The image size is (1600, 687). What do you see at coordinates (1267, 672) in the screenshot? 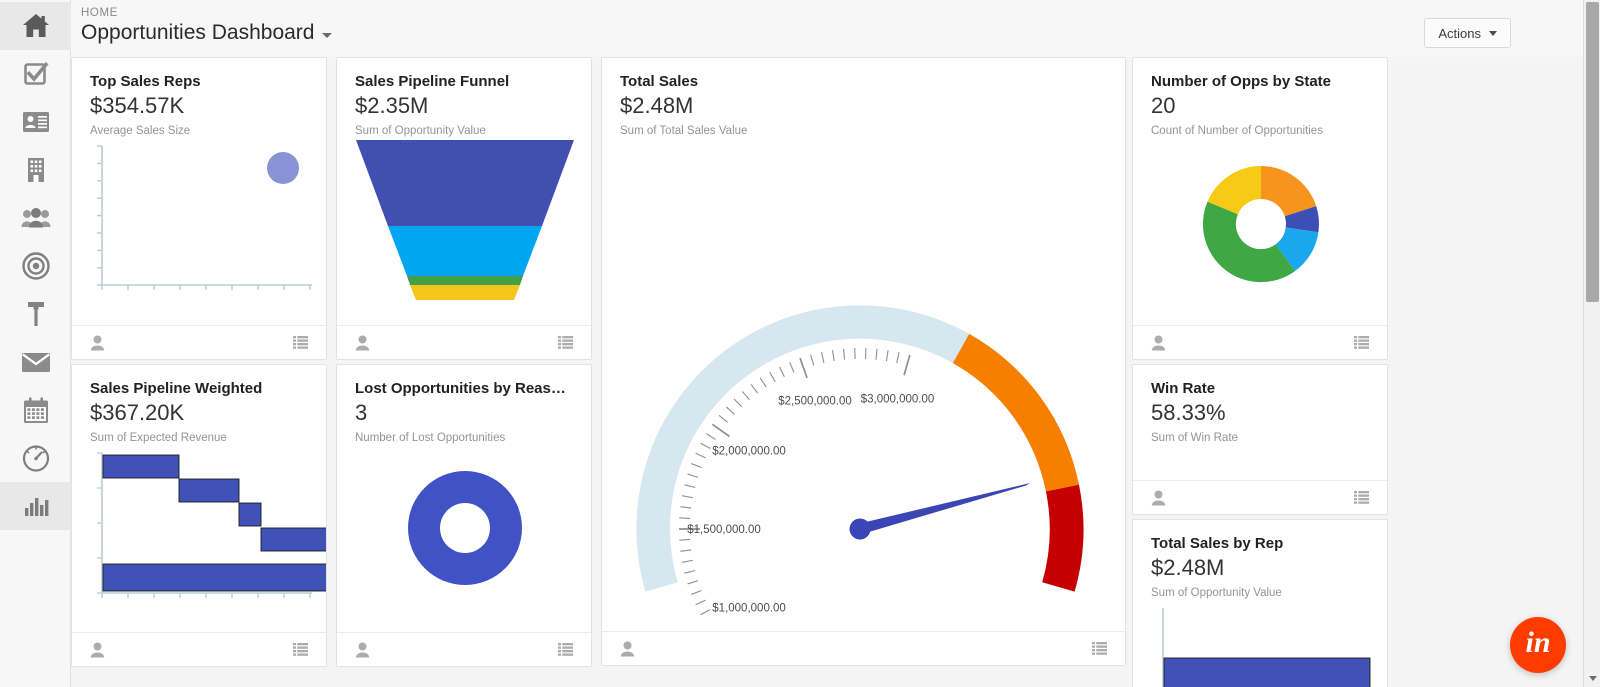
I see `bar` at bounding box center [1267, 672].